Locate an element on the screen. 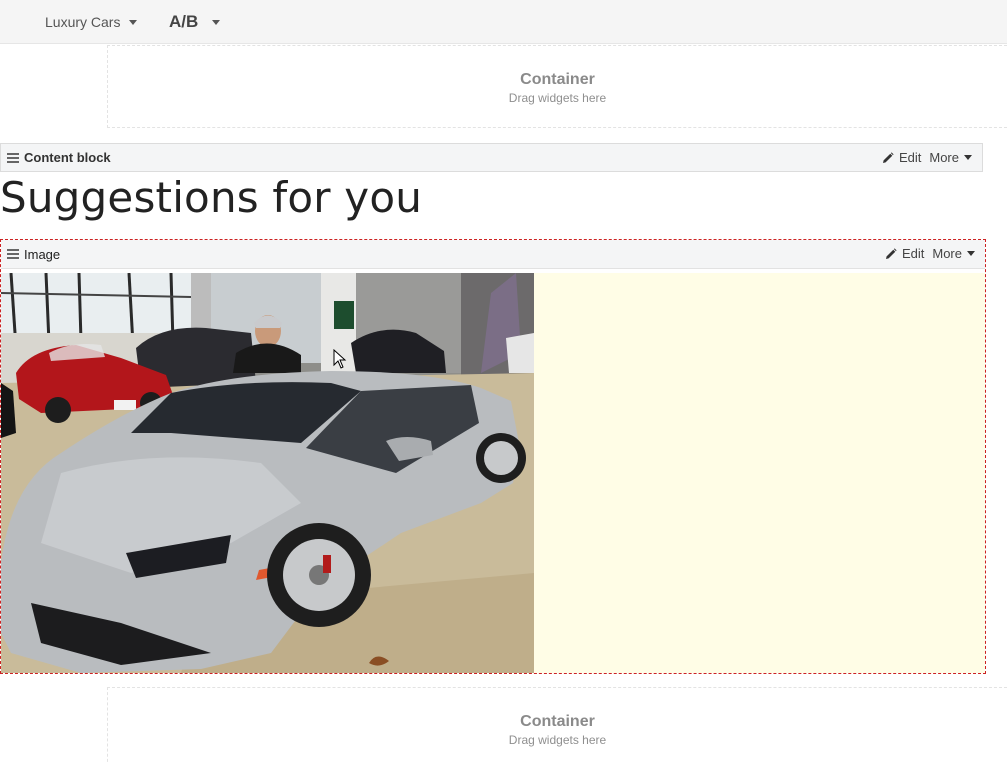  image-edit-button: Edit is located at coordinates (904, 253).